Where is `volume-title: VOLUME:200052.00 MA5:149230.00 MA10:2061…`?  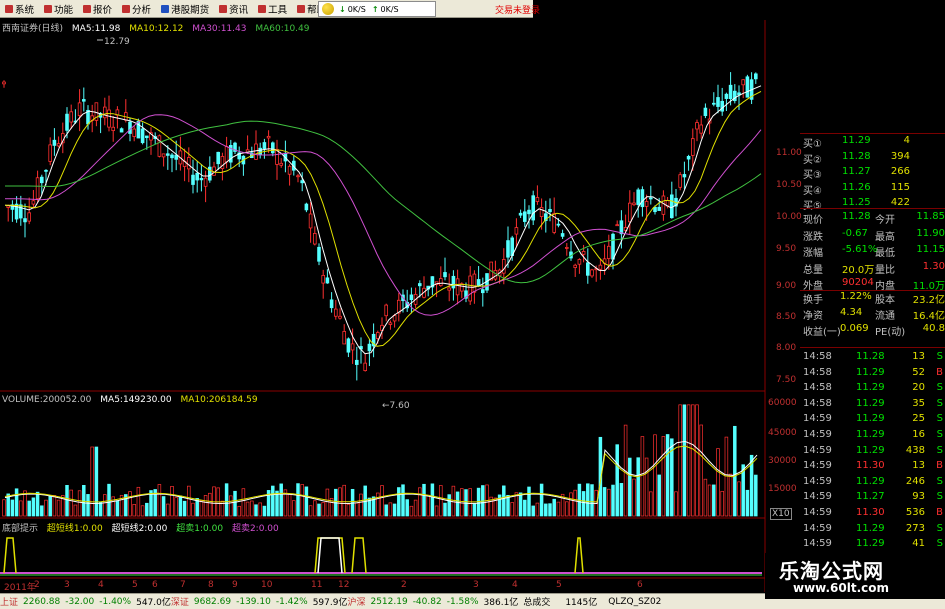
volume-title: VOLUME:200052.00 MA5:149230.00 MA10:2061… is located at coordinates (133, 401).